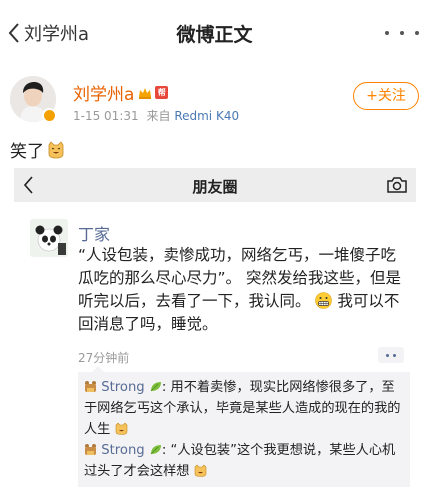 This screenshot has height=489, width=429. I want to click on verified-badge-icon, so click(49, 115).